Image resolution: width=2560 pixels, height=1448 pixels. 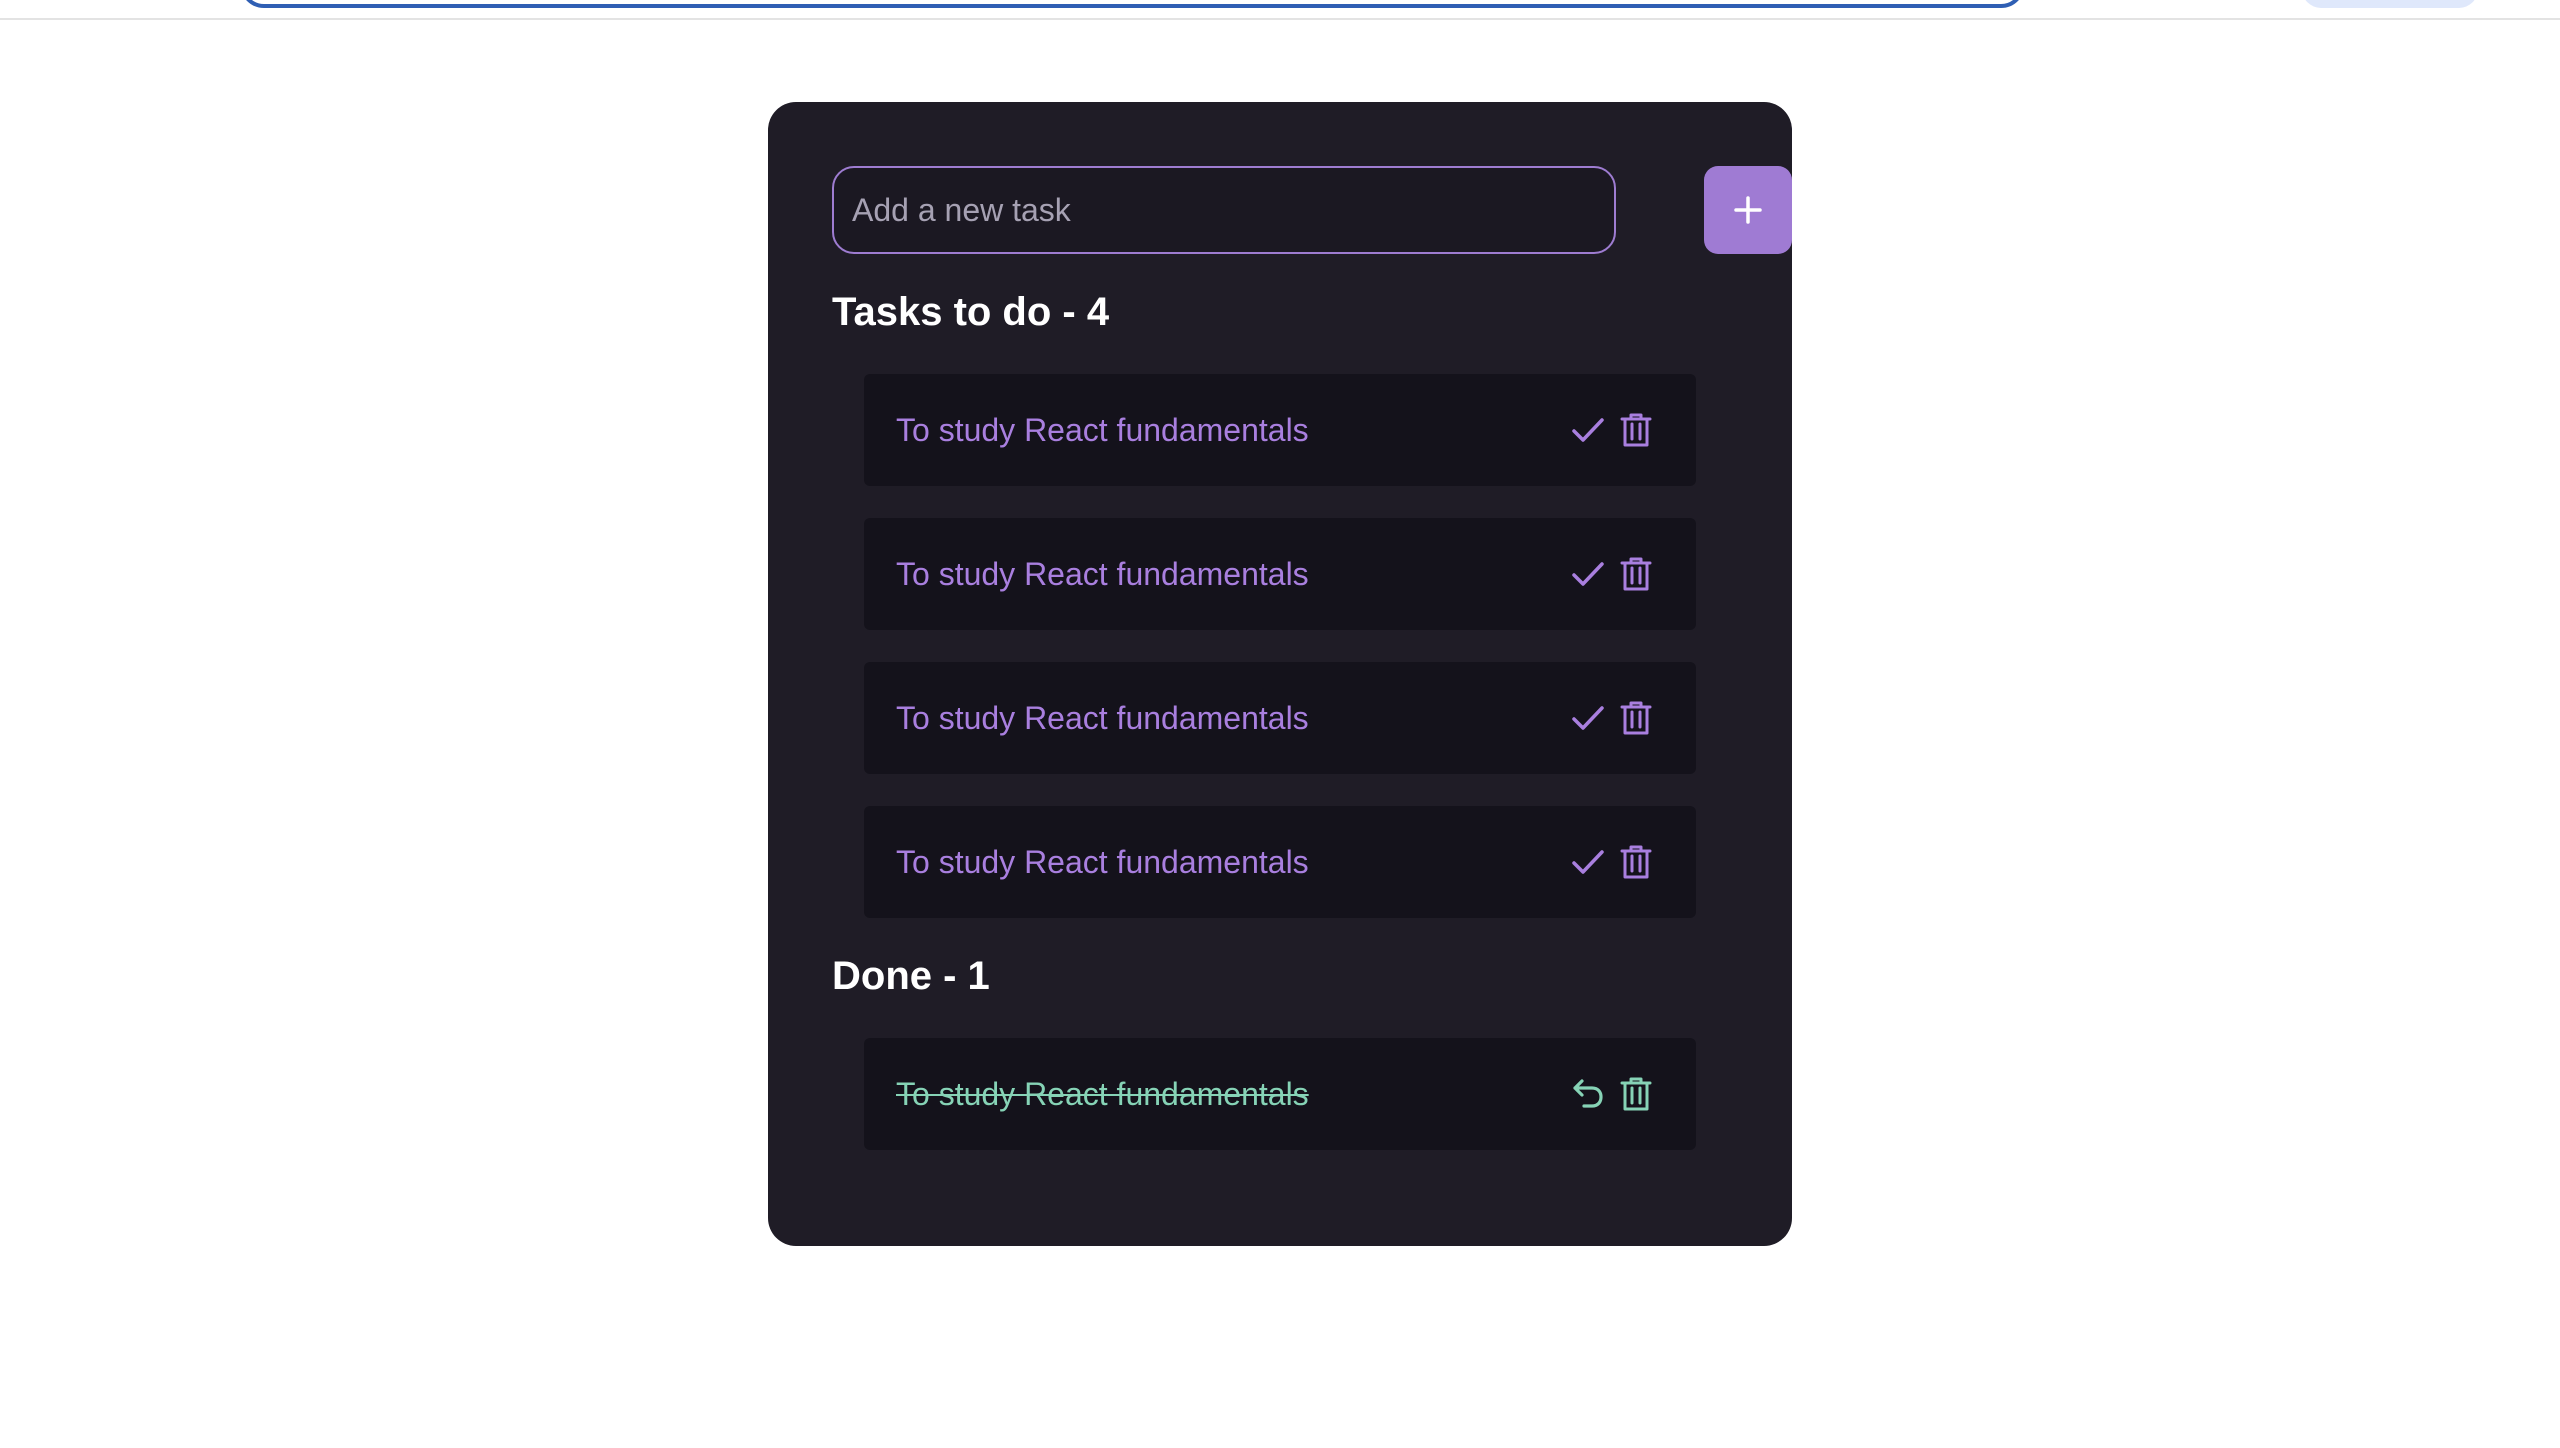 What do you see at coordinates (2390, 4) in the screenshot?
I see `toolbar-chip` at bounding box center [2390, 4].